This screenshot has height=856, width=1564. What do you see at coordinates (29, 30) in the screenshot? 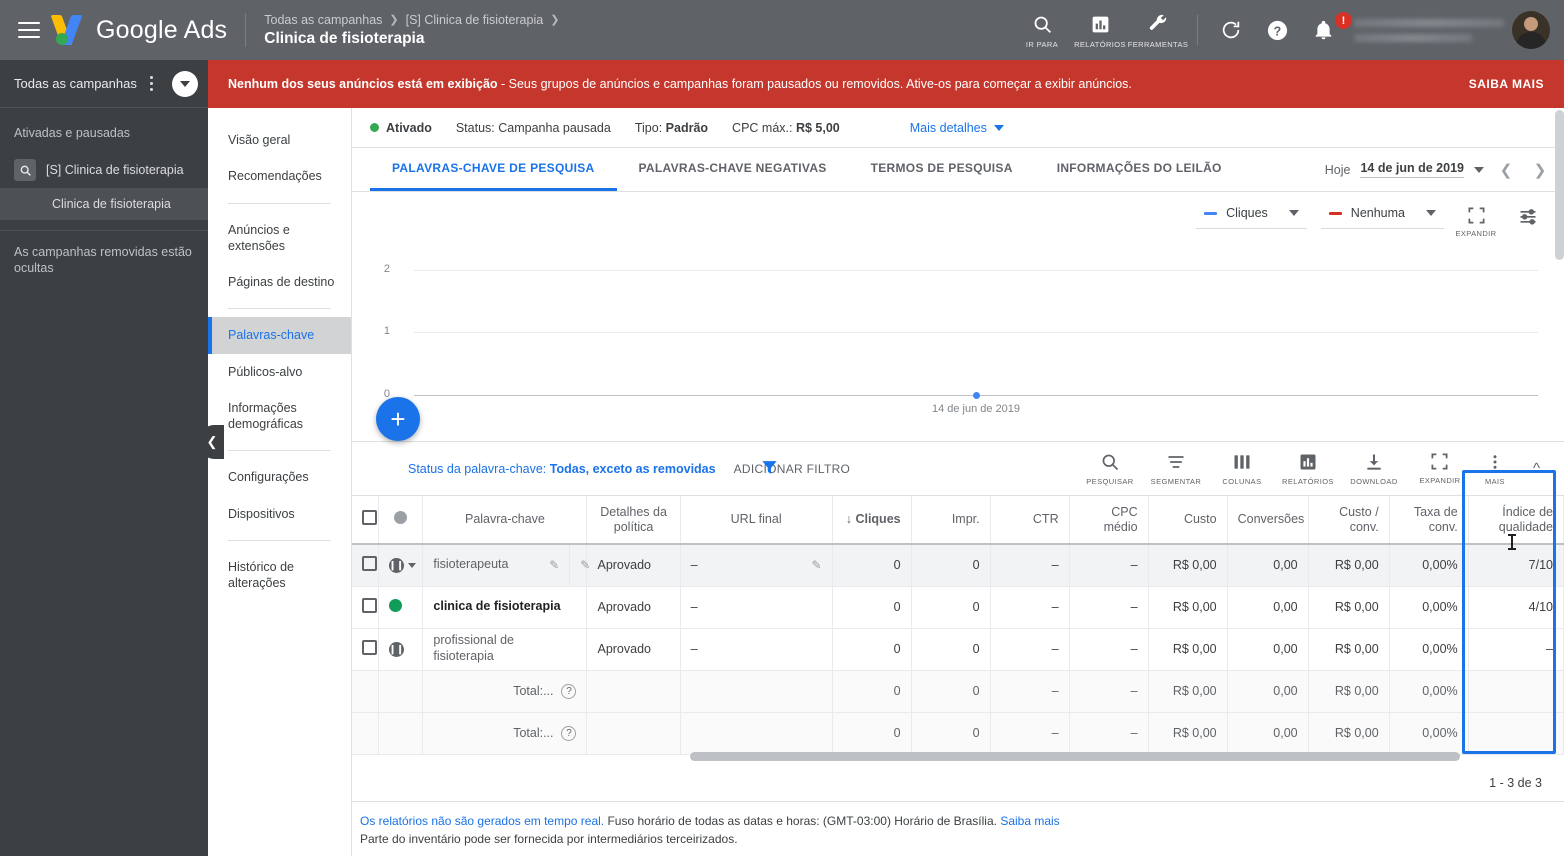
I see `menu-icon` at bounding box center [29, 30].